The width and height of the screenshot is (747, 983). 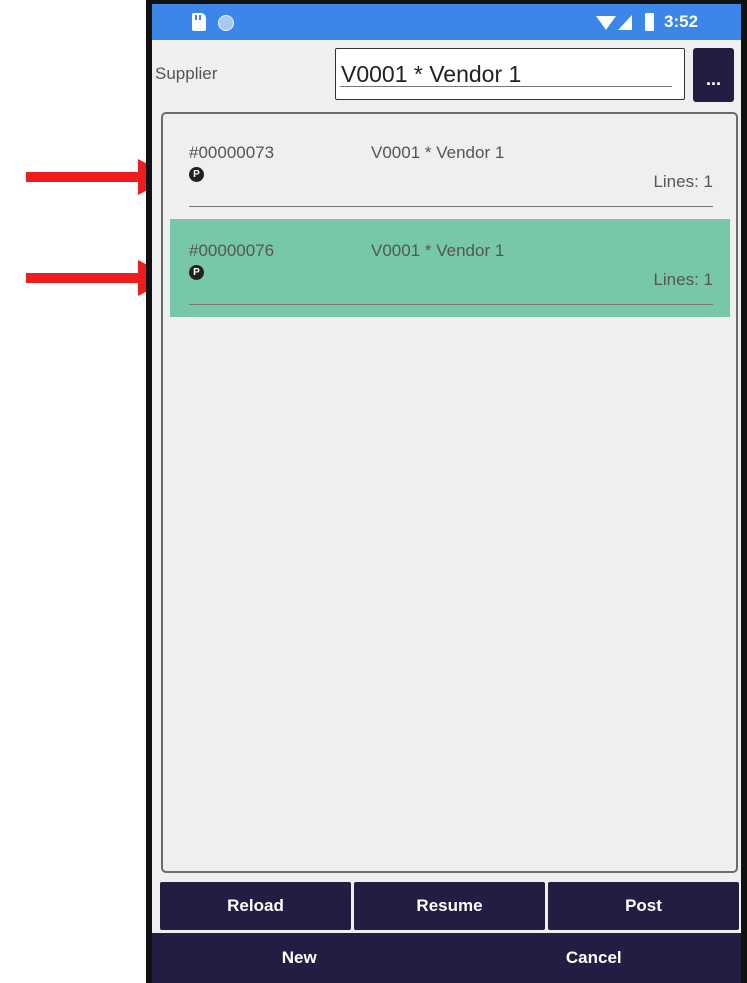 I want to click on resume-button: Resume, so click(x=449, y=906).